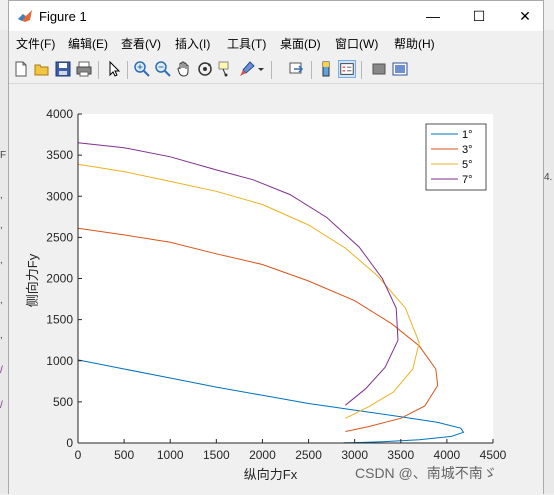 This screenshot has height=495, width=554. What do you see at coordinates (59, 196) in the screenshot?
I see `y-tick-label: 3000` at bounding box center [59, 196].